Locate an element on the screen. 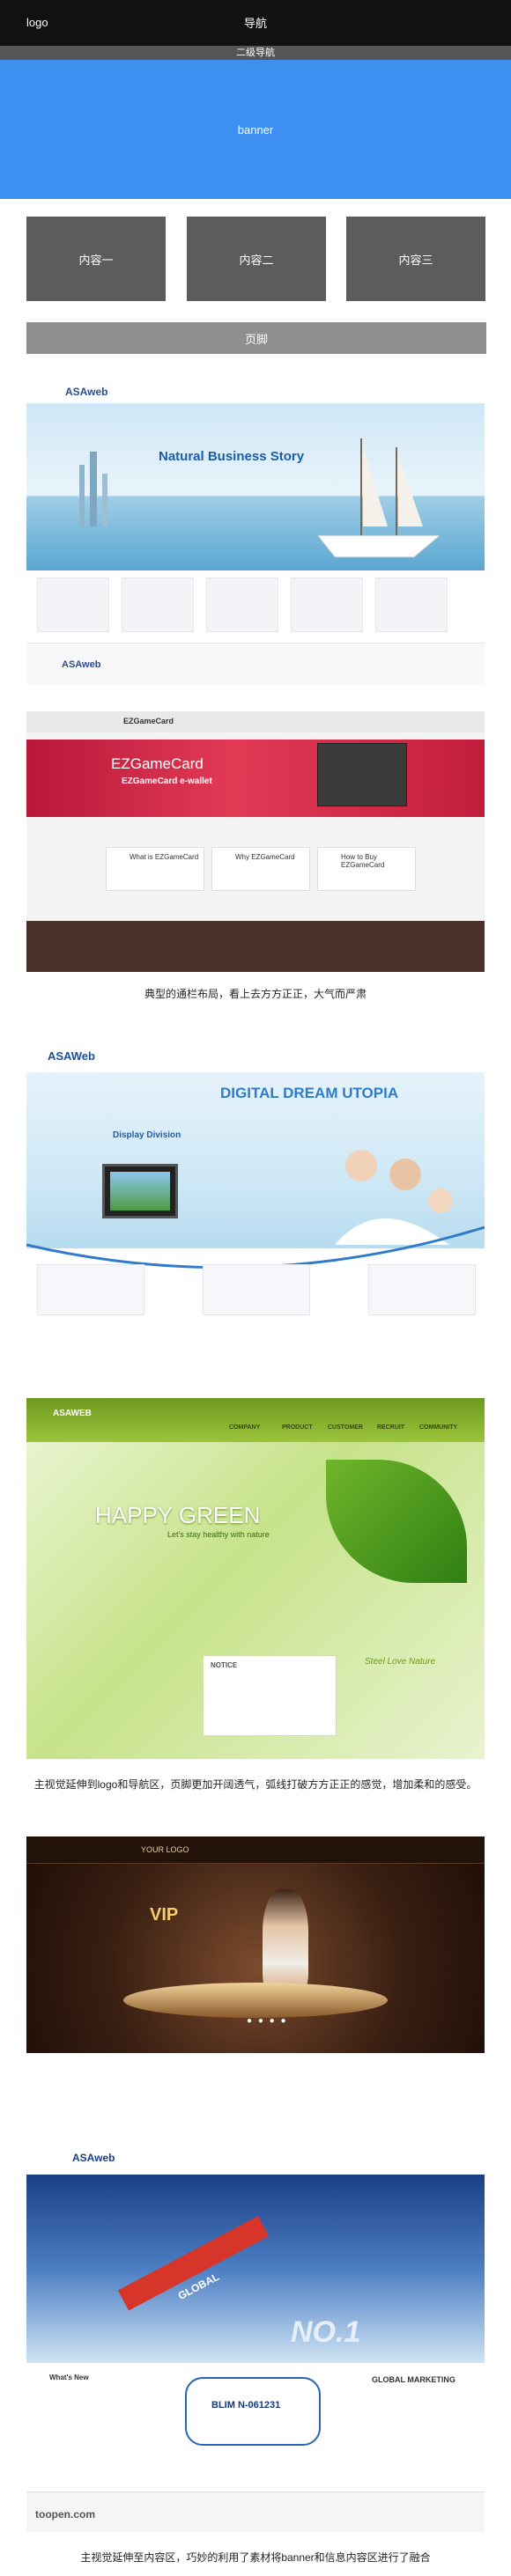 This screenshot has height=2576, width=511. wireframe-content-box: 内容二 is located at coordinates (256, 259).